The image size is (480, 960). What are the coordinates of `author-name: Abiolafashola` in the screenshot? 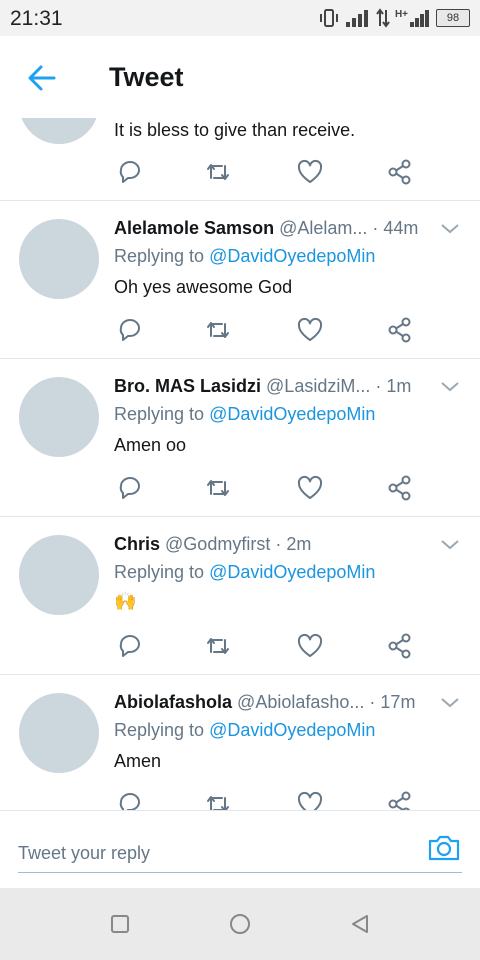 It's located at (173, 702).